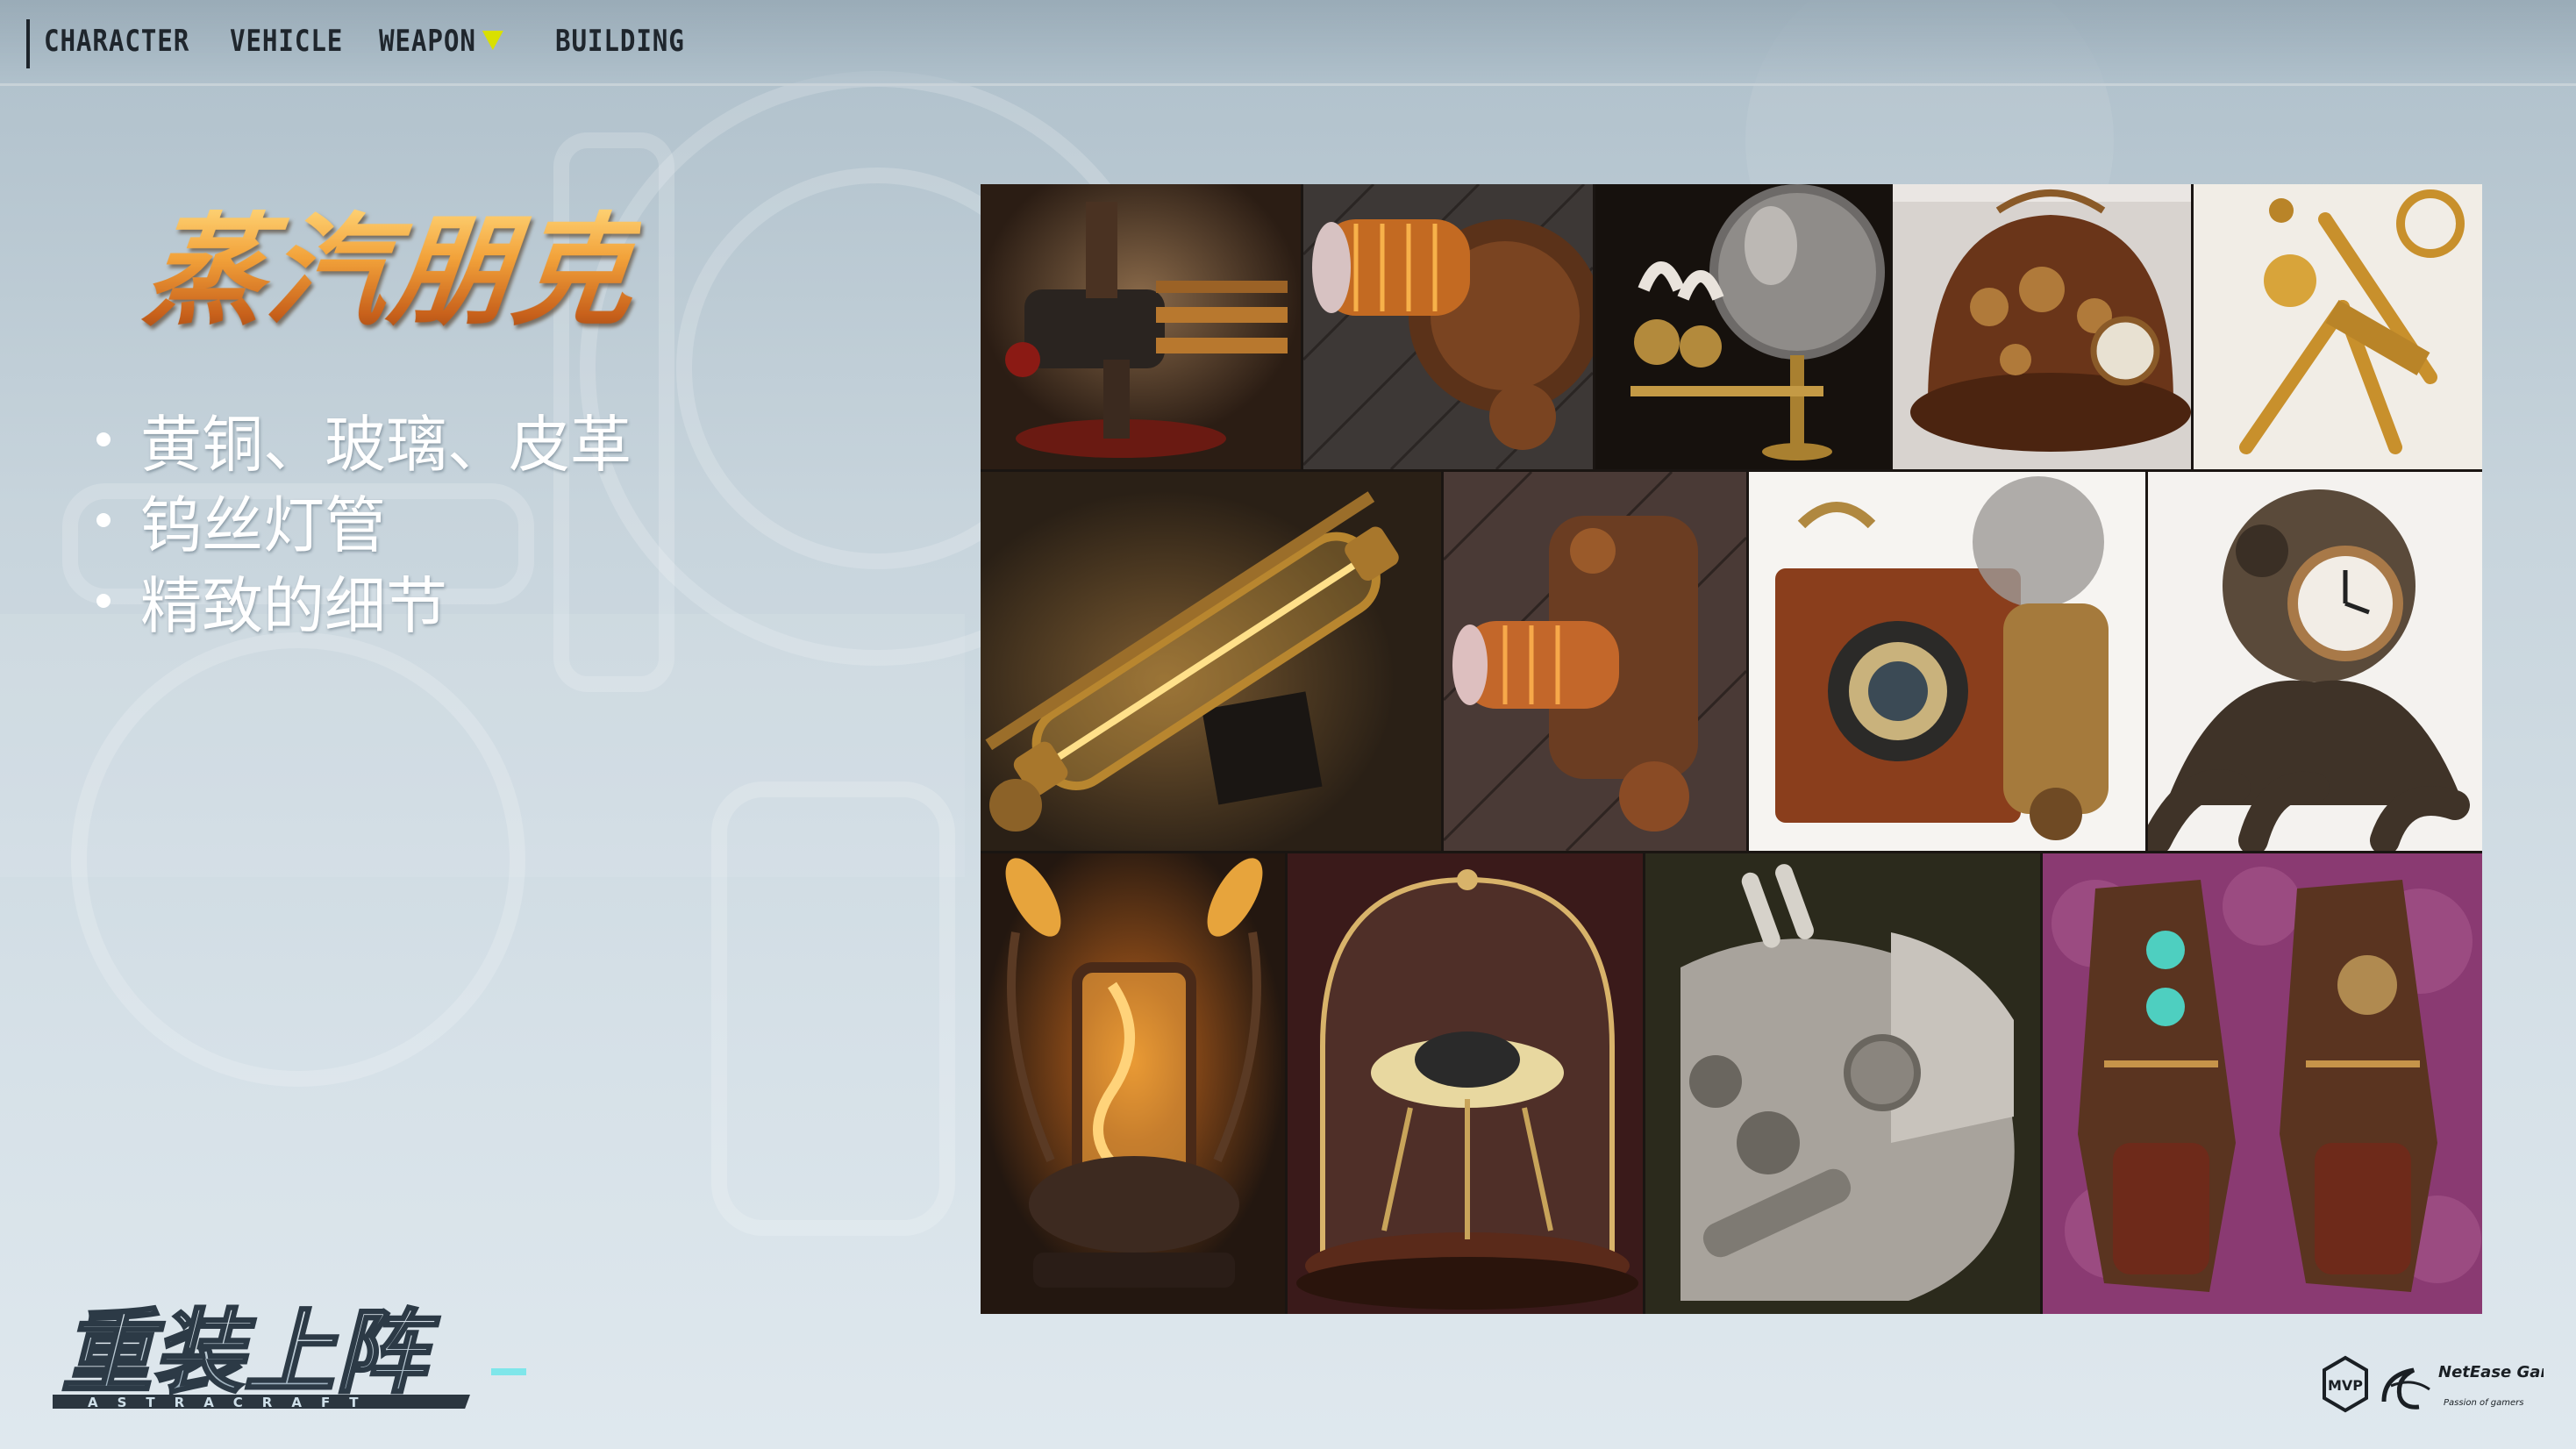 This screenshot has width=2576, height=1449. I want to click on active-triangle-icon, so click(493, 40).